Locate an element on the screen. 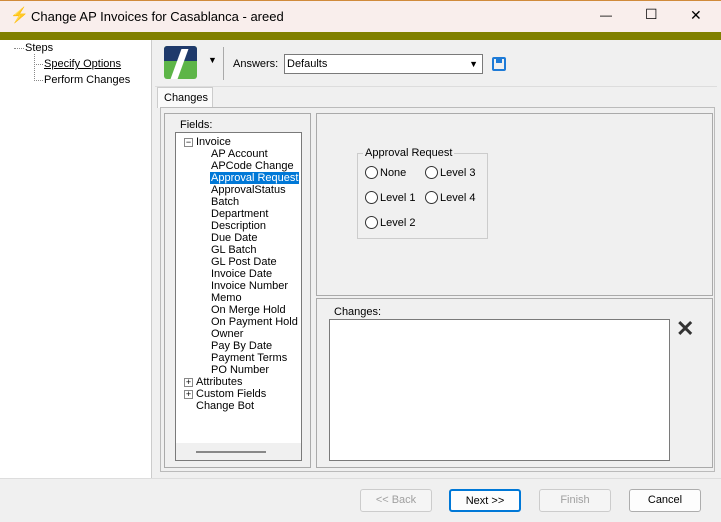 Image resolution: width=721 pixels, height=522 pixels. tree-item: Department is located at coordinates (239, 214).